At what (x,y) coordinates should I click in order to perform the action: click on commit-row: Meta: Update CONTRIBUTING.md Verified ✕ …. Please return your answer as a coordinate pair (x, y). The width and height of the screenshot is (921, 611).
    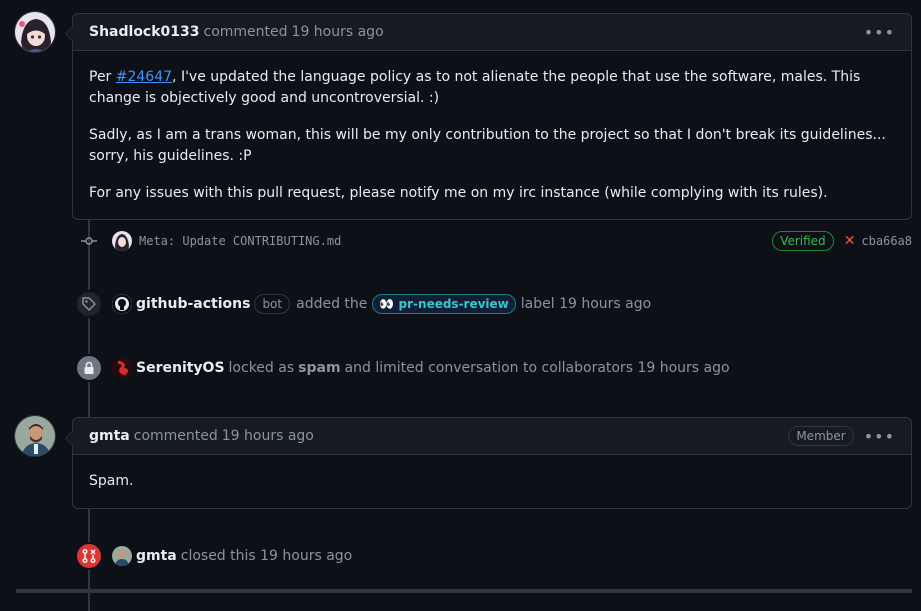
    Looking at the image, I should click on (496, 241).